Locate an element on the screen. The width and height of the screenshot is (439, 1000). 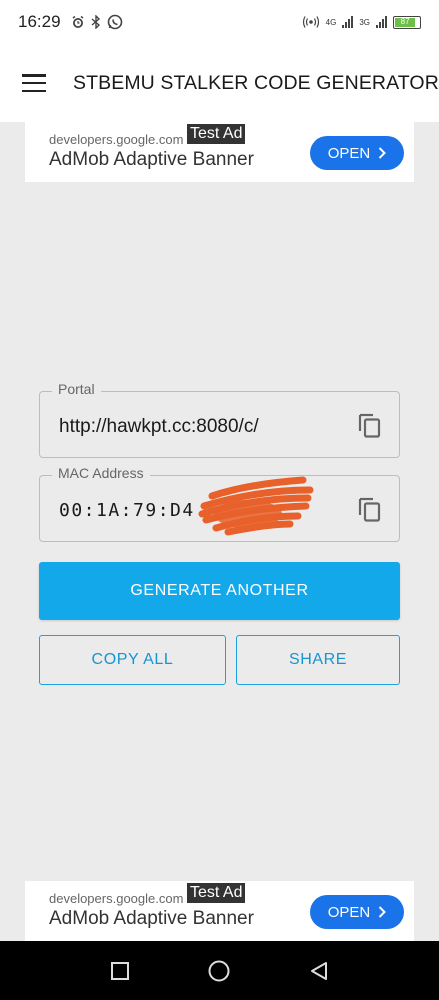
mac-address-field: MAC Address 00:1A:79:D4 is located at coordinates (219, 503).